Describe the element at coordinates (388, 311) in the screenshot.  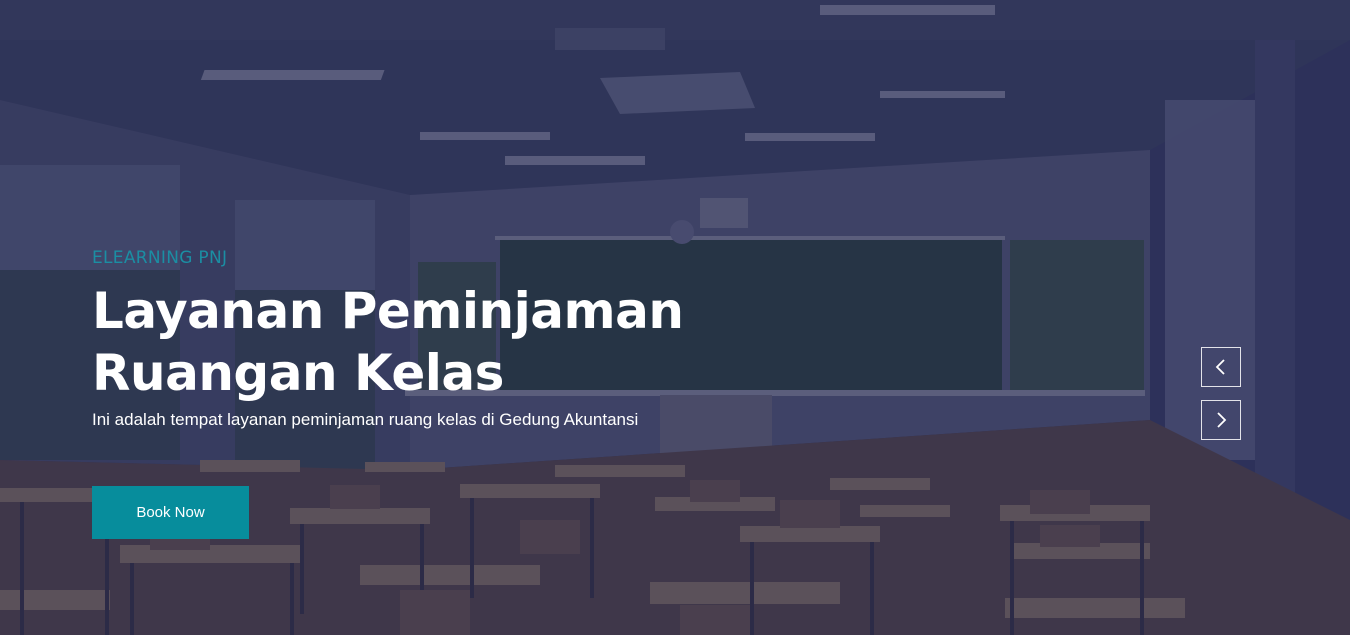
I see `hero-title-line-1: Layanan Peminjaman` at that location.